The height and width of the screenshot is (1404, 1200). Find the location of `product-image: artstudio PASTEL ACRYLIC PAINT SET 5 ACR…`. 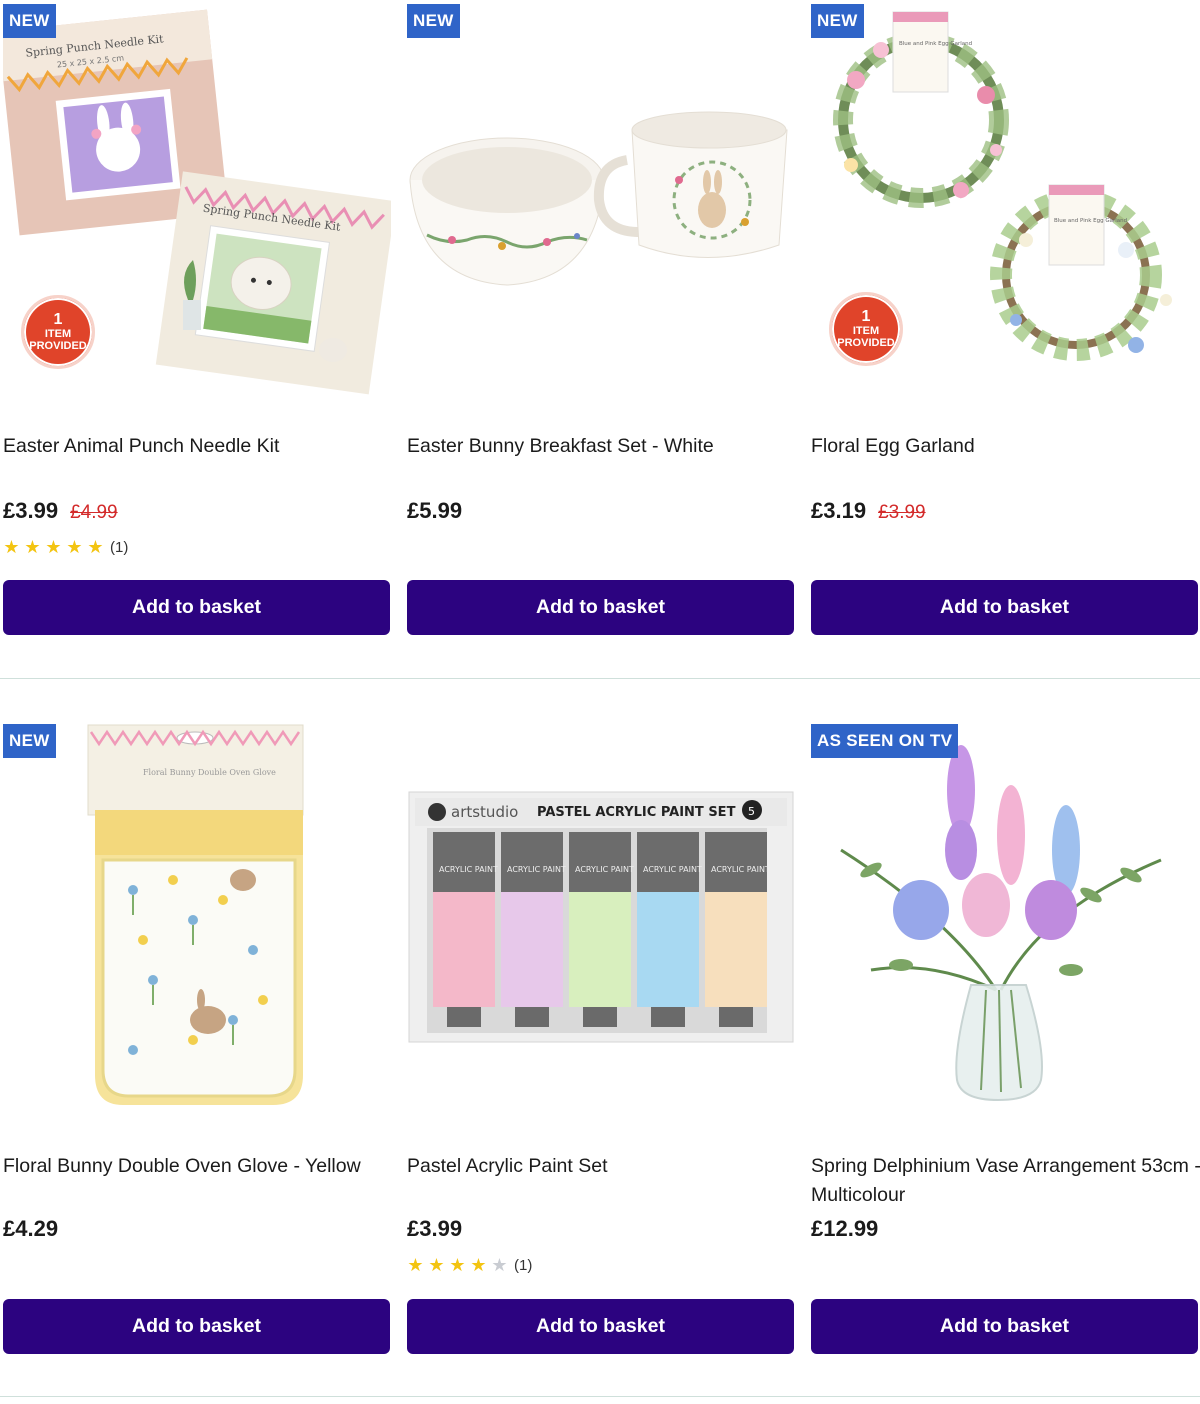

product-image: artstudio PASTEL ACRYLIC PAINT SET 5 ACR… is located at coordinates (601, 917).